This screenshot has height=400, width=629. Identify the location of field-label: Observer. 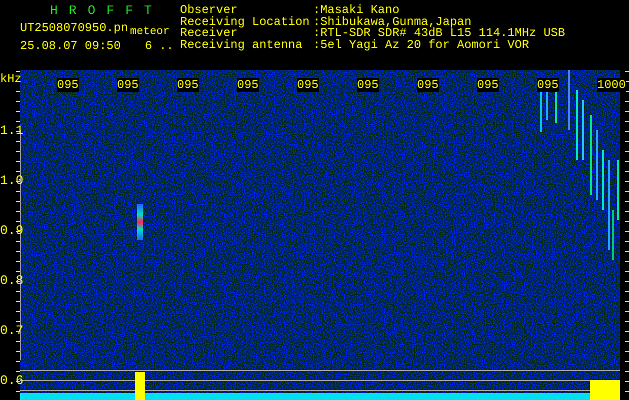
(209, 10).